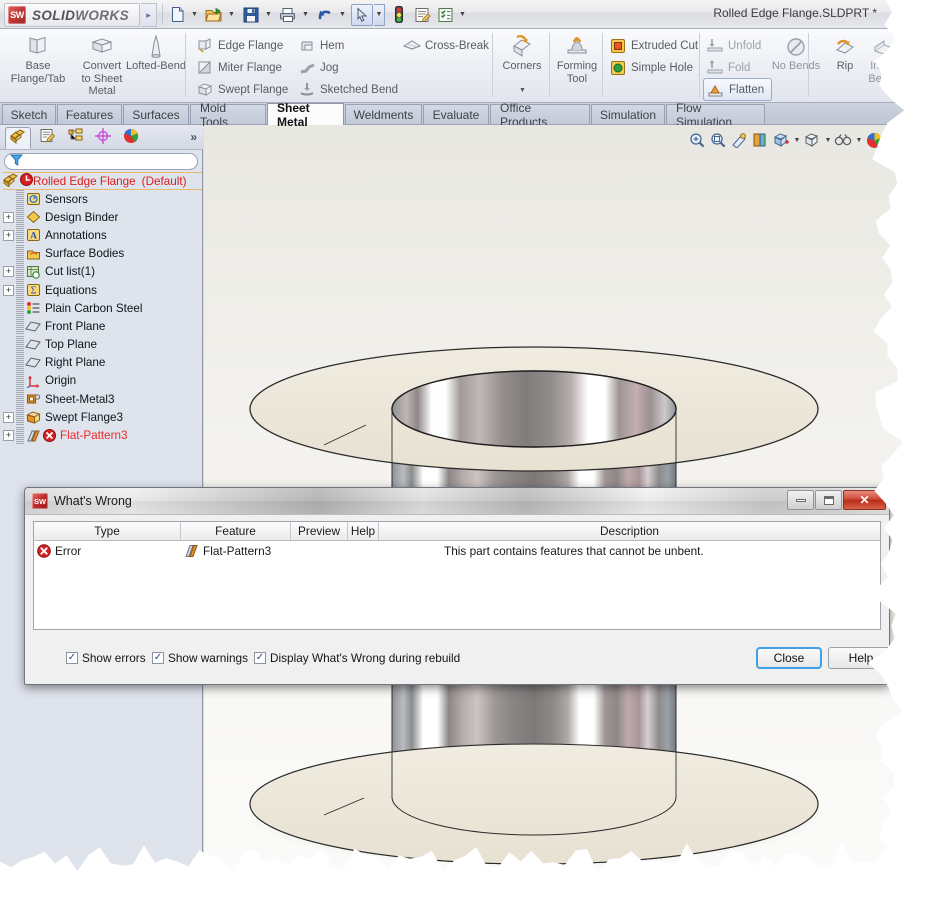 This screenshot has height=909, width=937. What do you see at coordinates (200, 658) in the screenshot?
I see `show-warnings-checkbox: ✓ Show warnings` at bounding box center [200, 658].